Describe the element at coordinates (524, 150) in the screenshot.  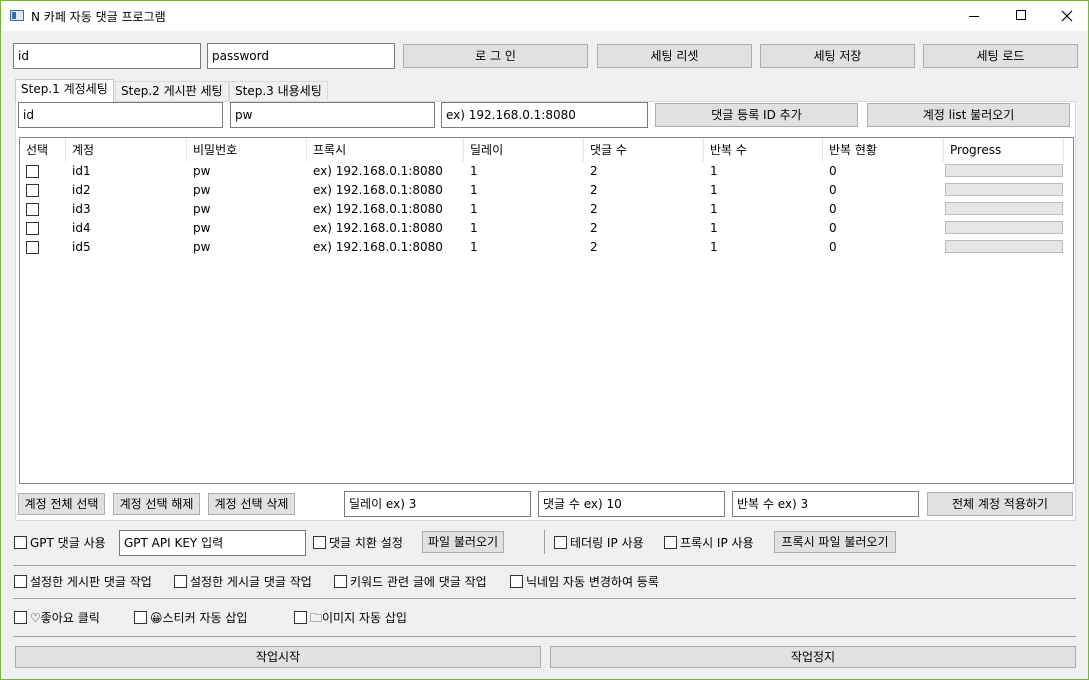
I see `col-header-delay: 딜레이` at that location.